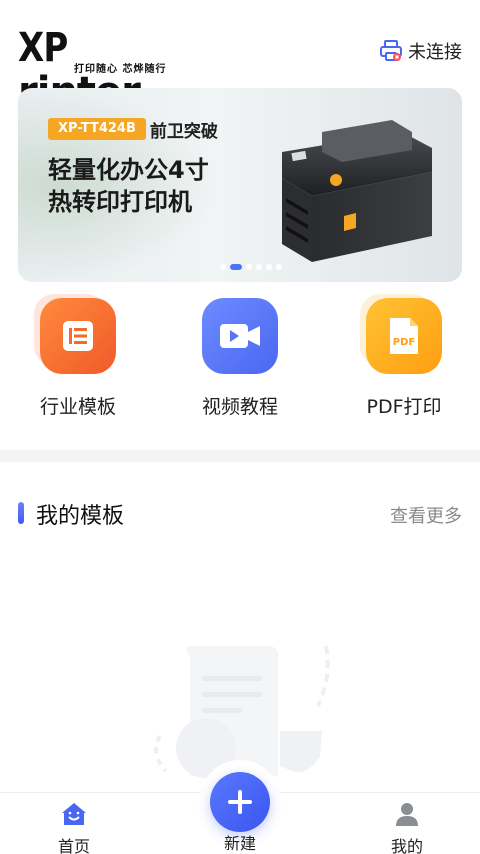  I want to click on nav-home-tab: 首页, so click(74, 827).